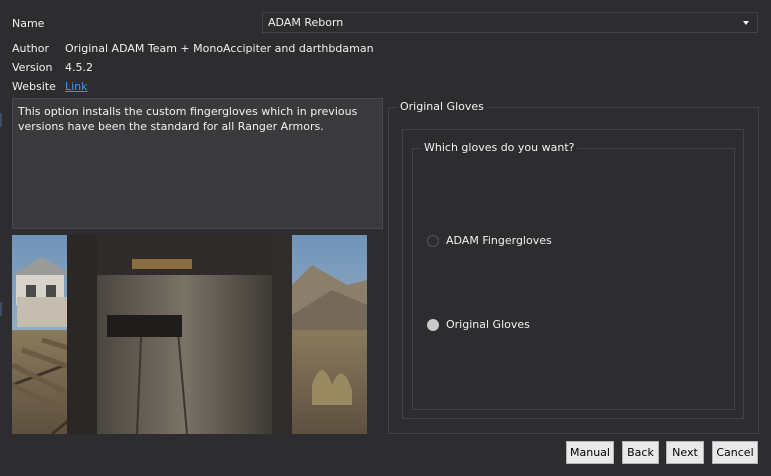 This screenshot has height=476, width=771. Describe the element at coordinates (28, 23) in the screenshot. I see `name-label: Name` at that location.